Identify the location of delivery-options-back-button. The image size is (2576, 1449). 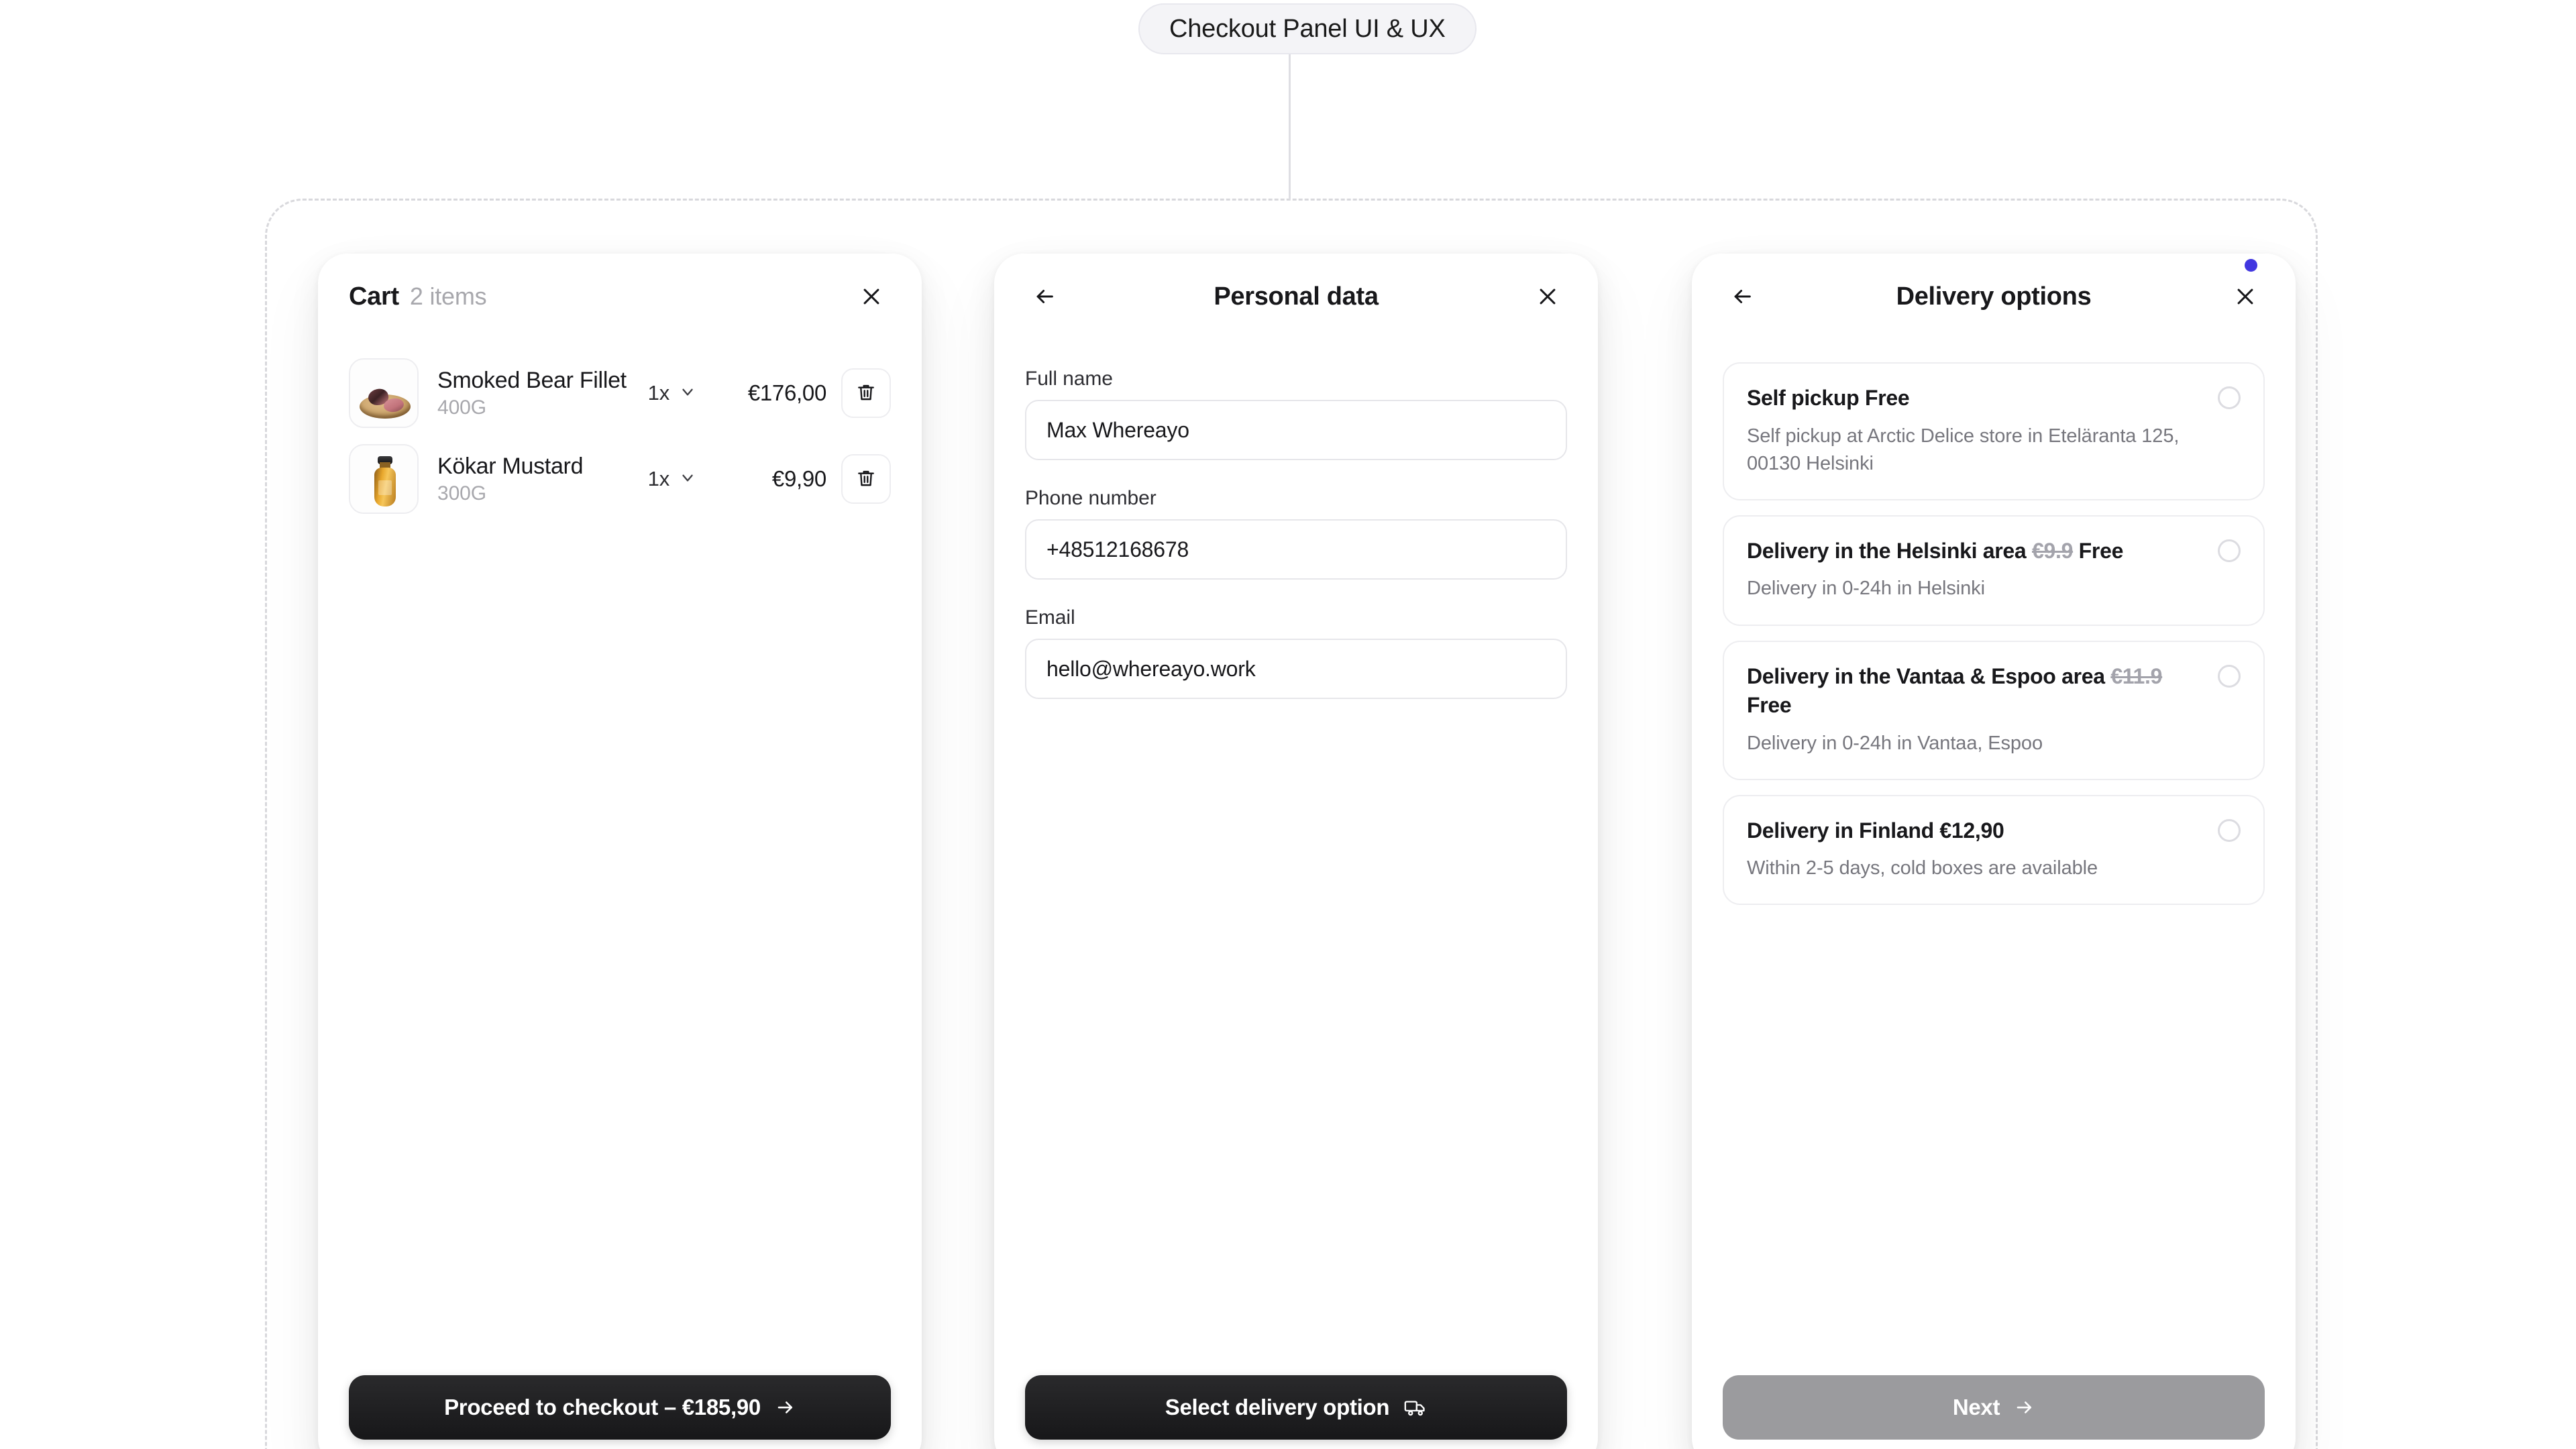
(1742, 296).